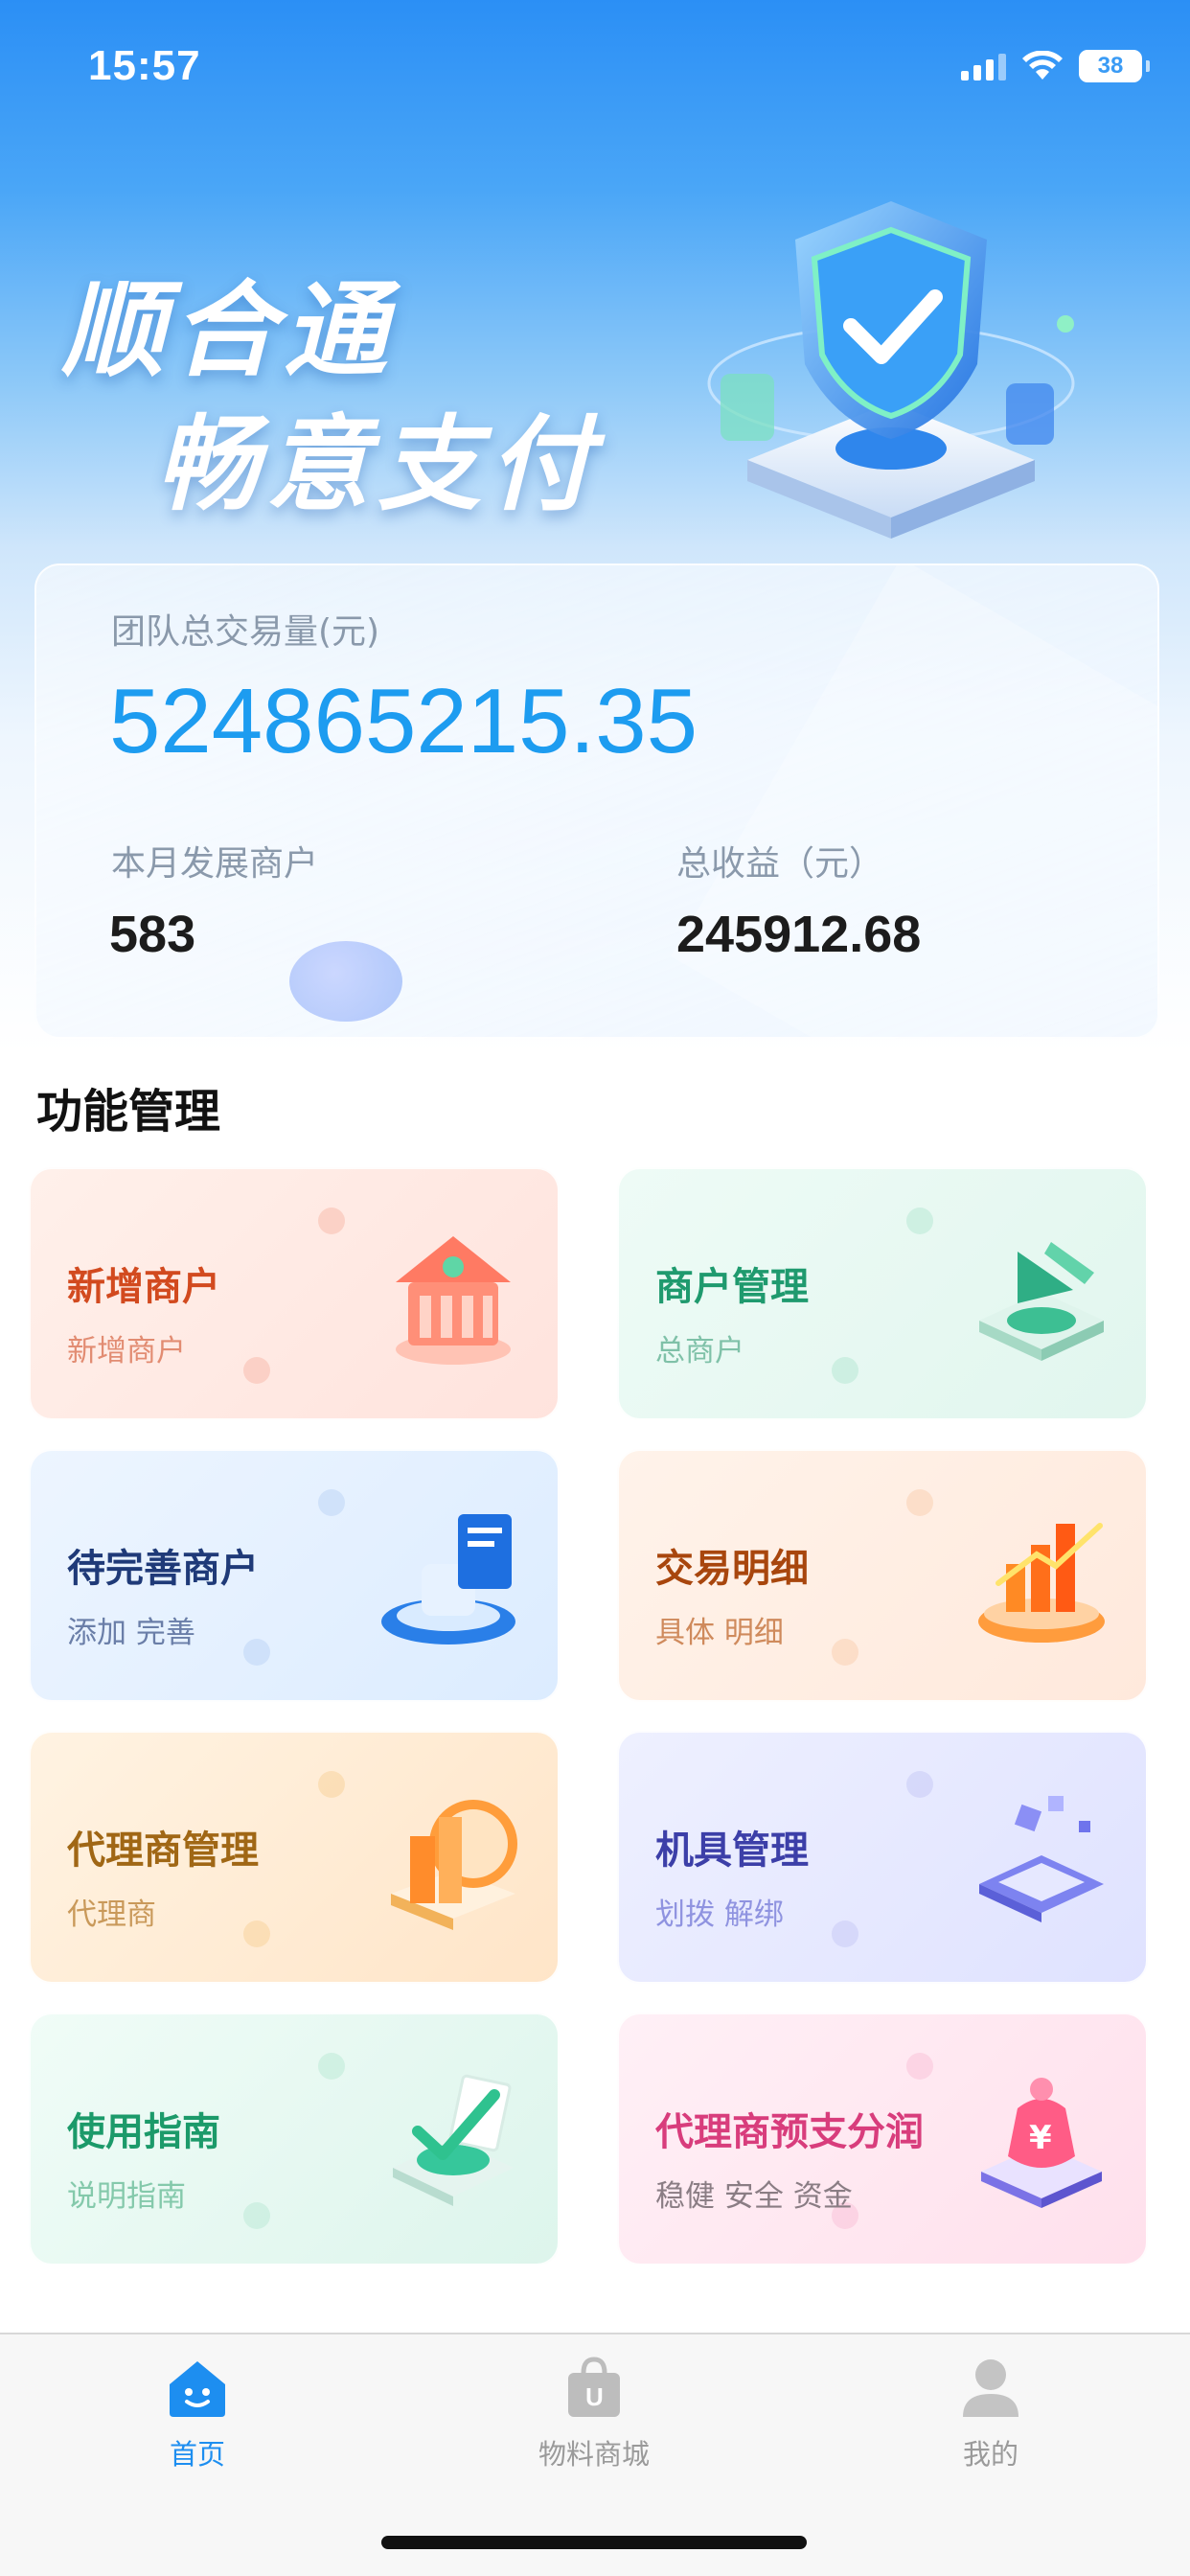 This screenshot has height=2576, width=1190. I want to click on status-time: 15:57, so click(144, 65).